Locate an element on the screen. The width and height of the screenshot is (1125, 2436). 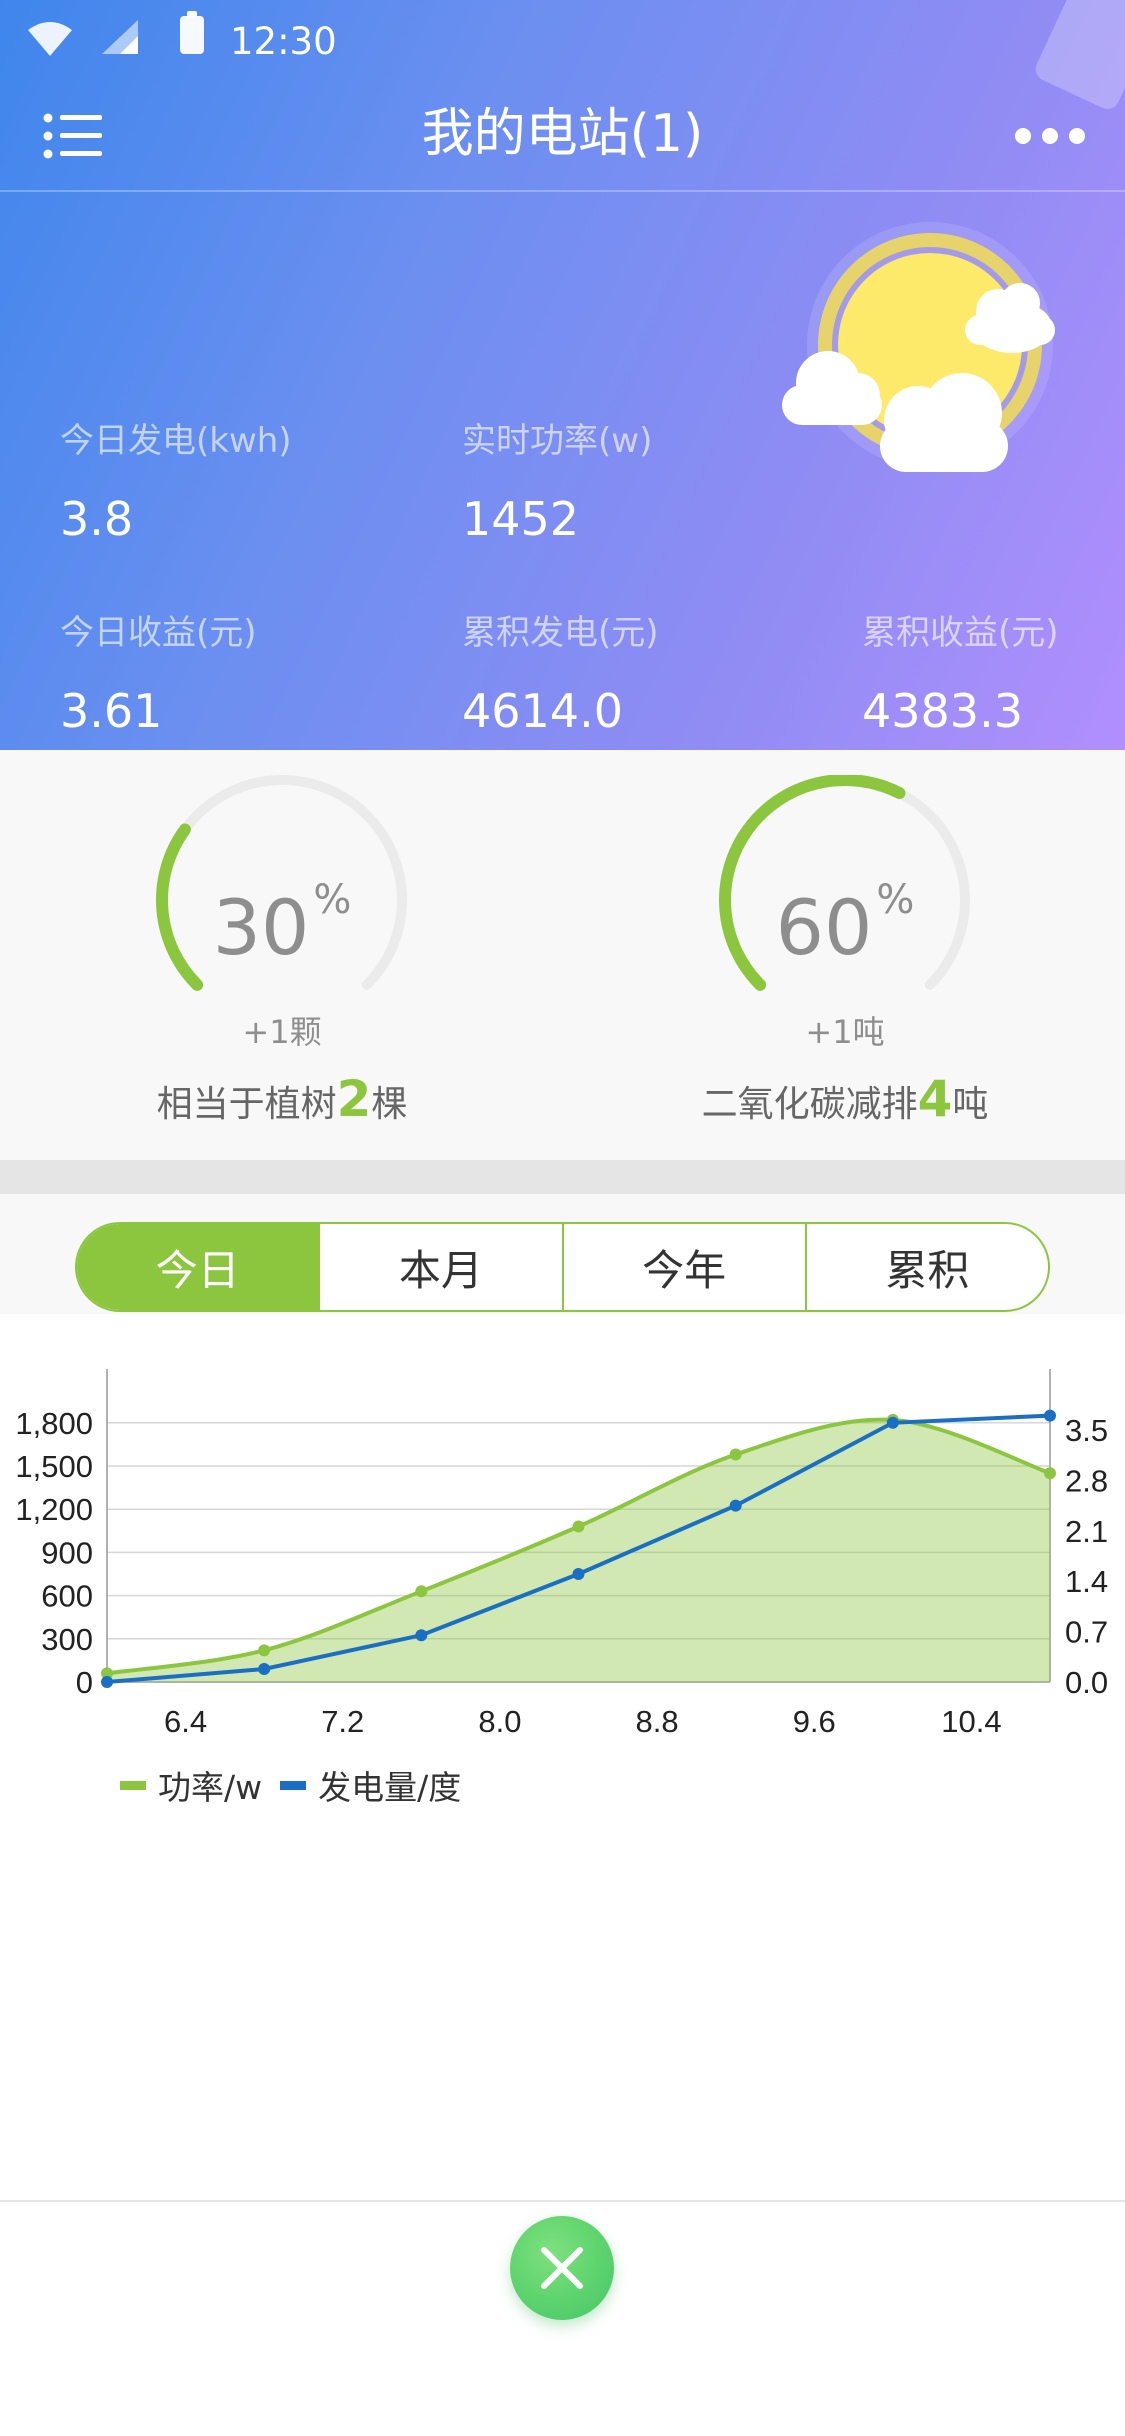
gauge-percent-value: 60 is located at coordinates (824, 927).